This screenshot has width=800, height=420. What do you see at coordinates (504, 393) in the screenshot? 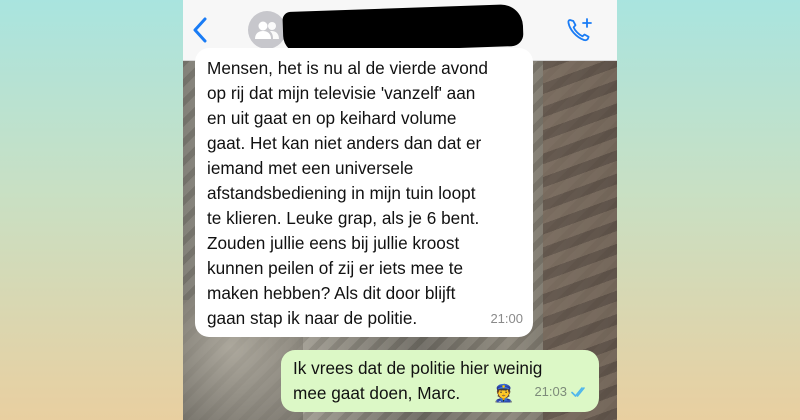
I see `police-officer-emoji: 👮` at bounding box center [504, 393].